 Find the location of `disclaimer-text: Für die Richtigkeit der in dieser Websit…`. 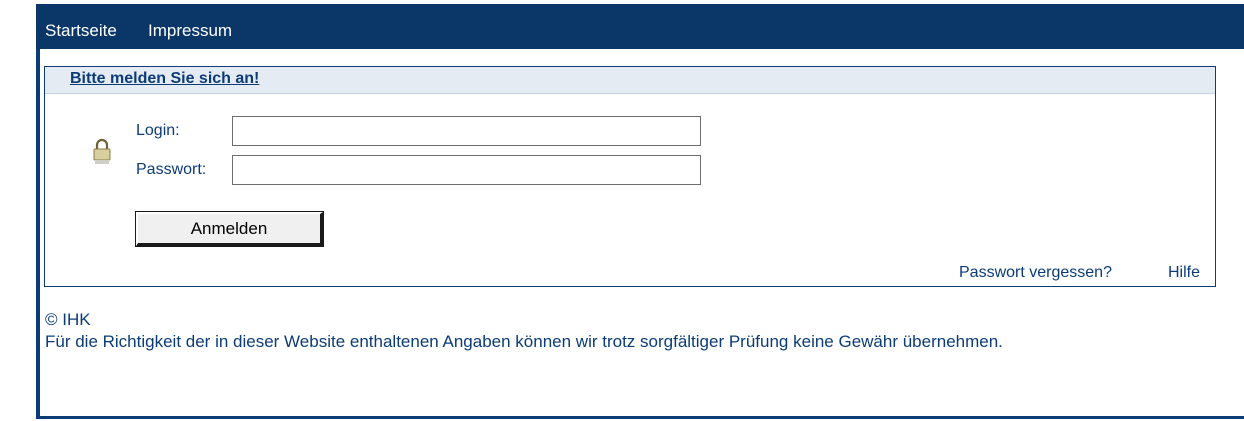

disclaimer-text: Für die Richtigkeit der in dieser Websit… is located at coordinates (524, 341).